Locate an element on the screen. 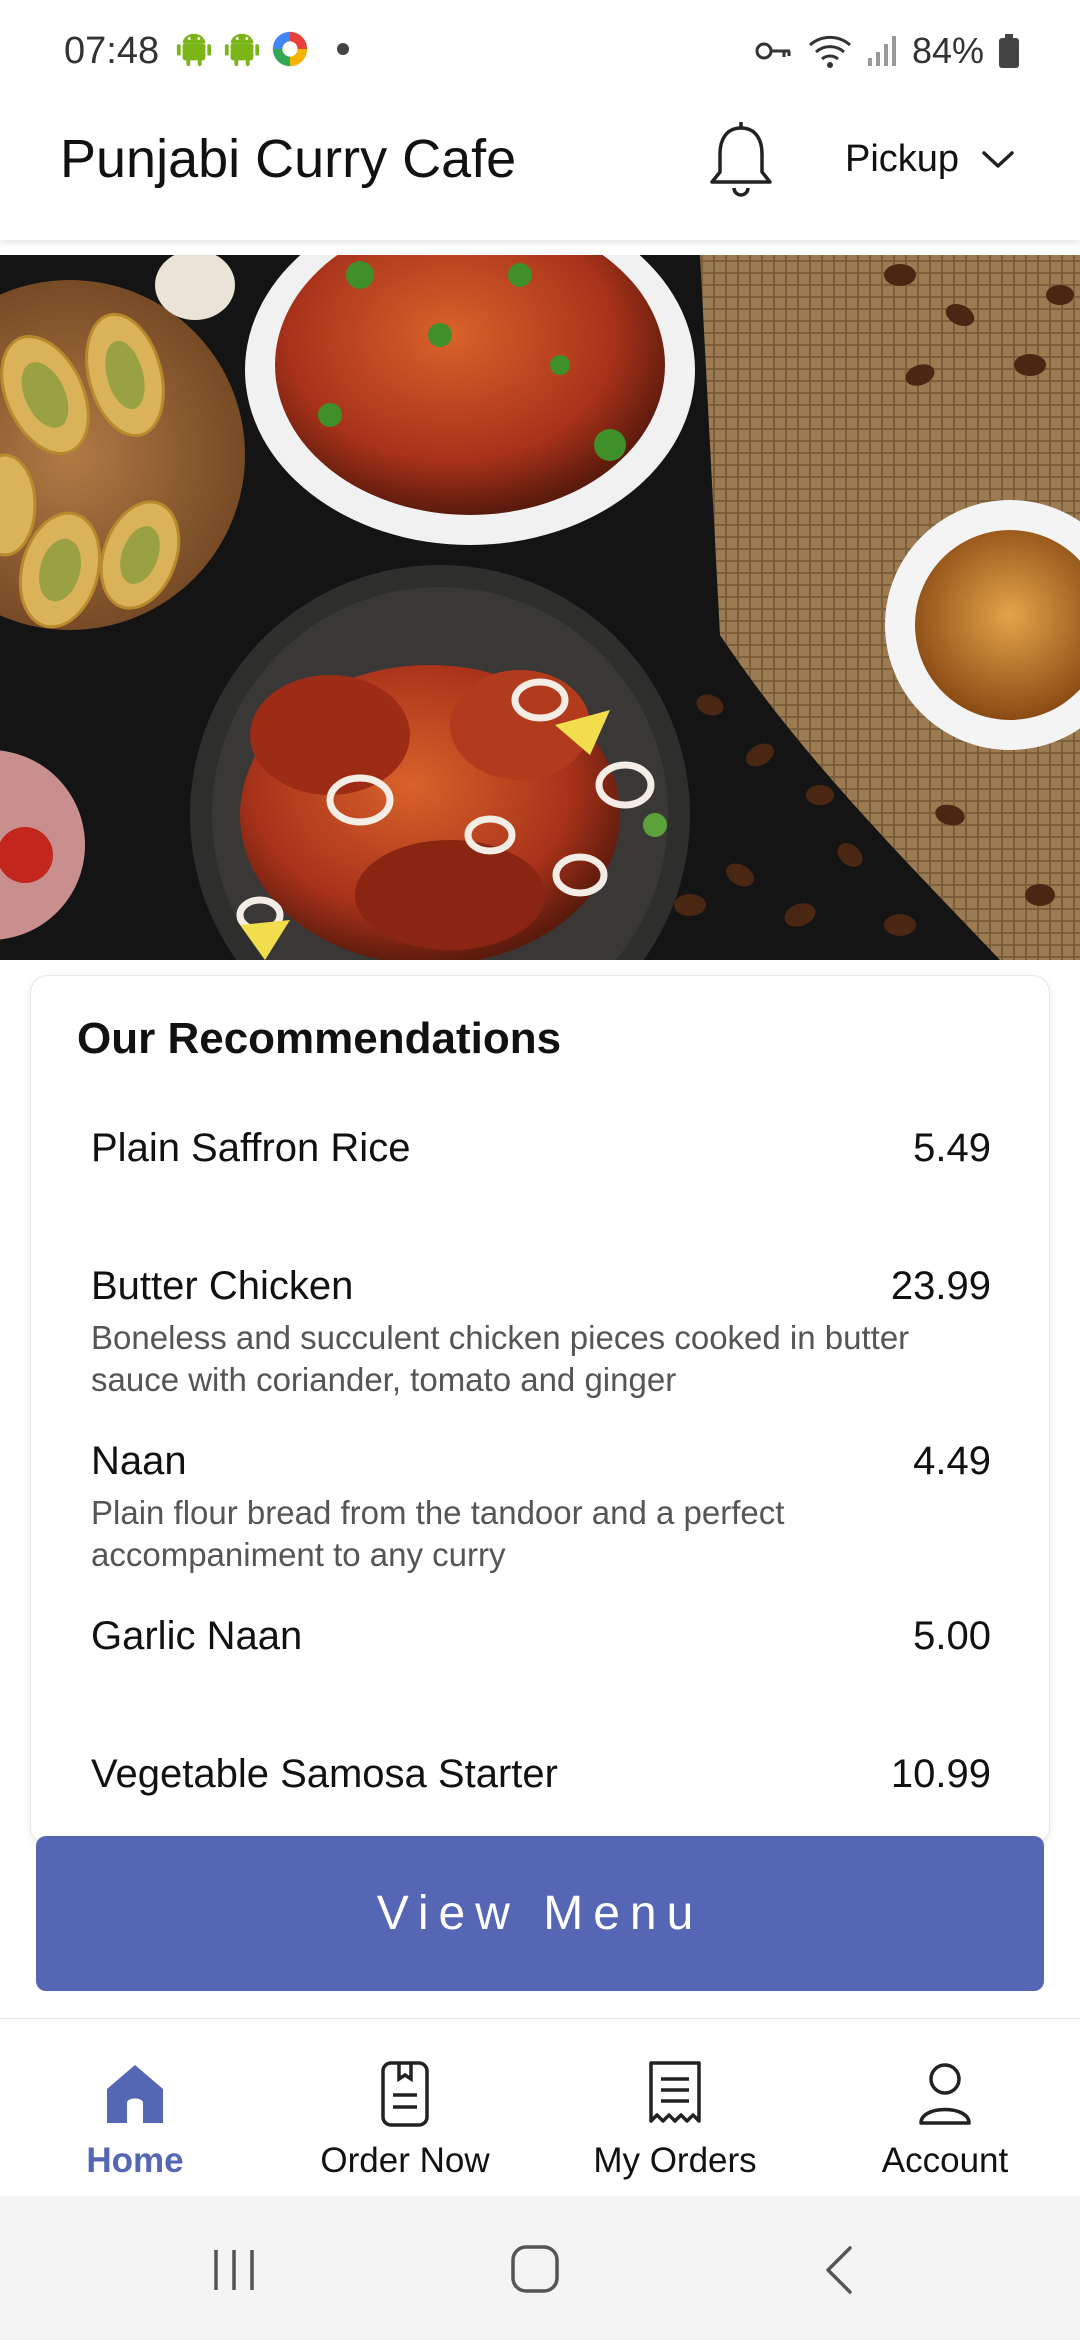 This screenshot has width=1080, height=2340. battery-icon is located at coordinates (1009, 51).